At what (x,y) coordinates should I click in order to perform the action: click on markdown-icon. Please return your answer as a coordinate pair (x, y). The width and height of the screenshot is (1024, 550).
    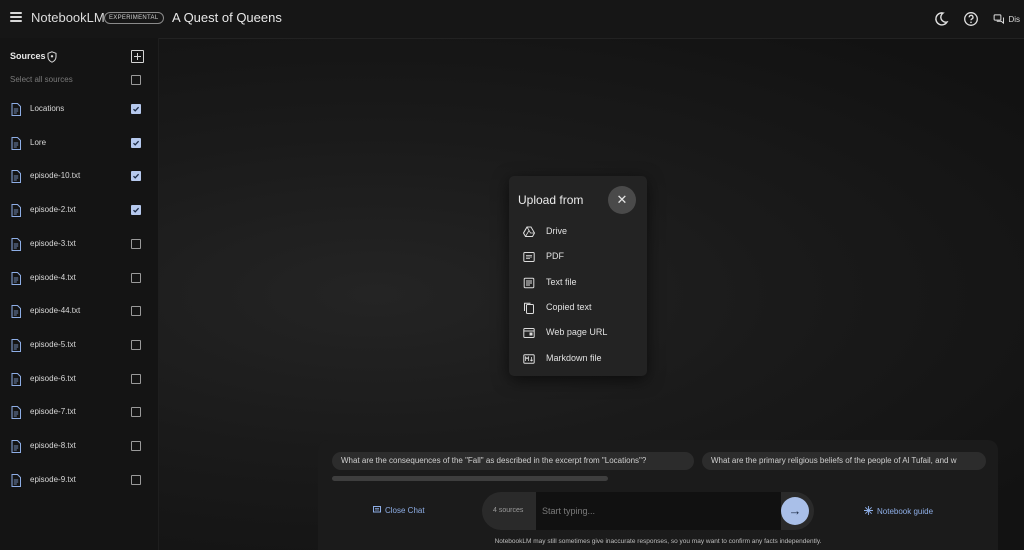
    Looking at the image, I should click on (529, 358).